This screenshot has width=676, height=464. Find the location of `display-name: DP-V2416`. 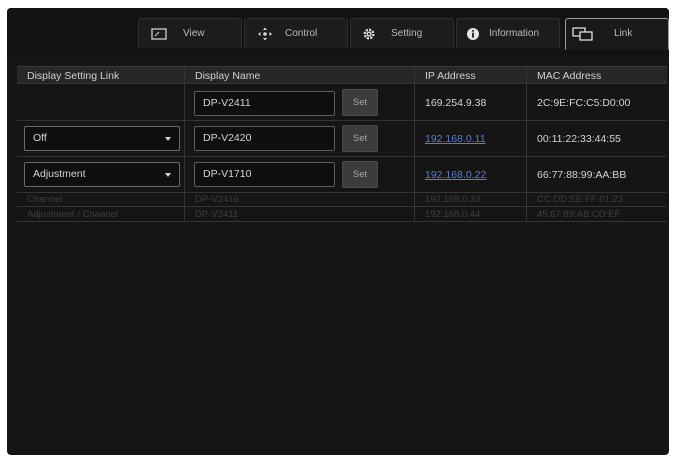

display-name: DP-V2416 is located at coordinates (217, 199).